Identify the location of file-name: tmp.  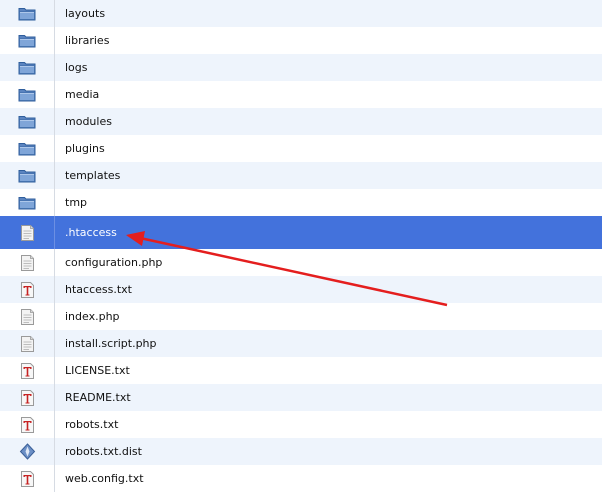
(71, 202).